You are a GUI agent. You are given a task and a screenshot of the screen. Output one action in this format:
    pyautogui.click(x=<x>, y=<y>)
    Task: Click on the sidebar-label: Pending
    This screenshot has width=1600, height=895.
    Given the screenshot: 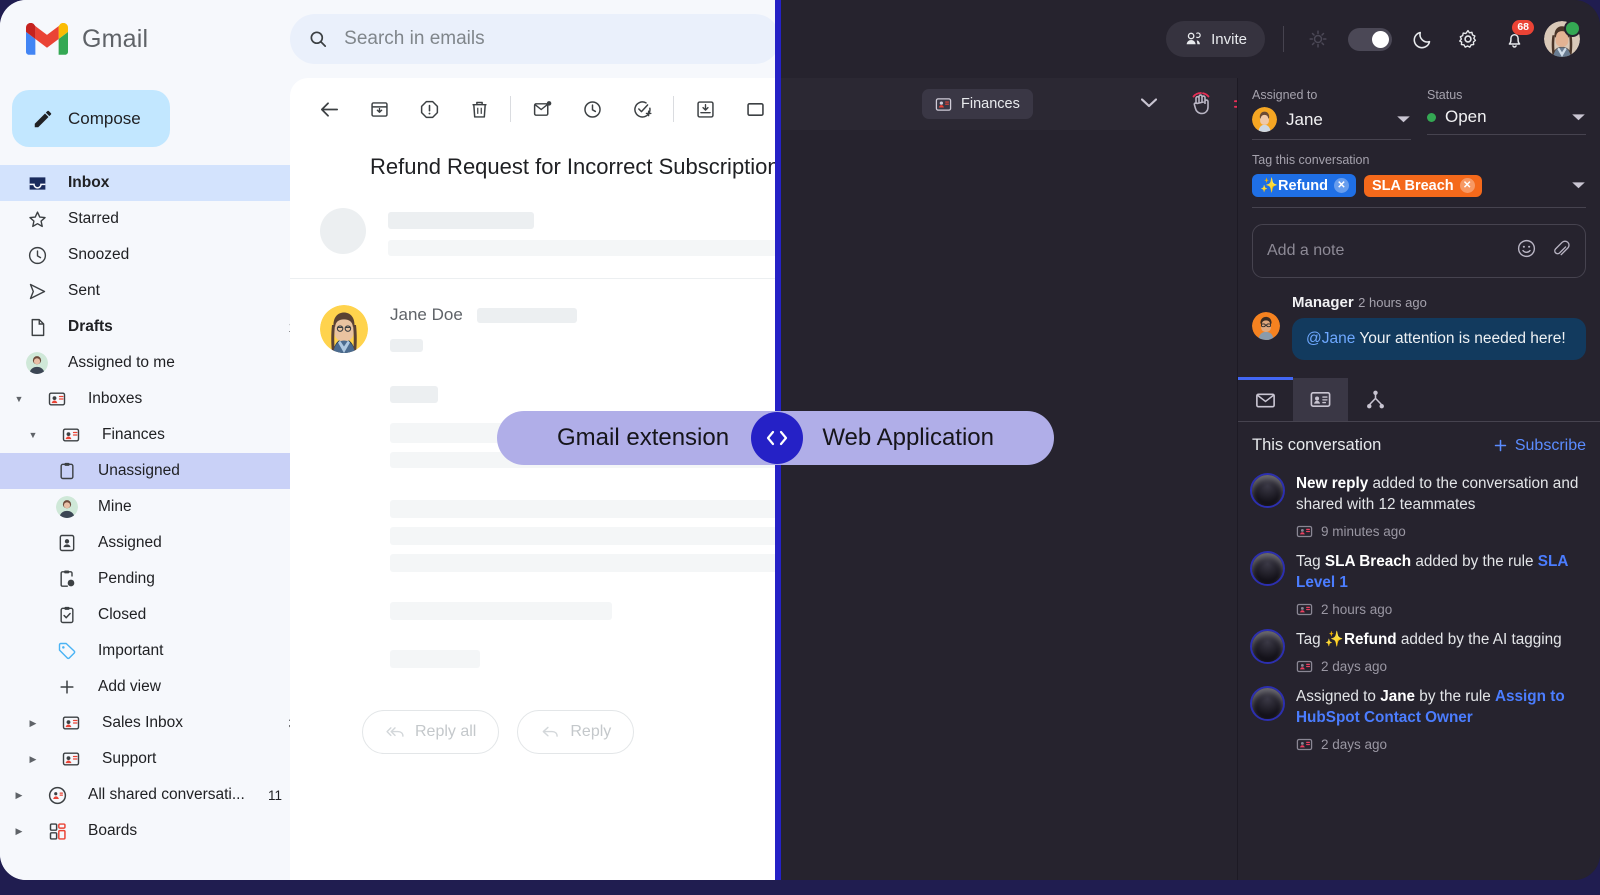 What is the action you would take?
    pyautogui.click(x=126, y=578)
    